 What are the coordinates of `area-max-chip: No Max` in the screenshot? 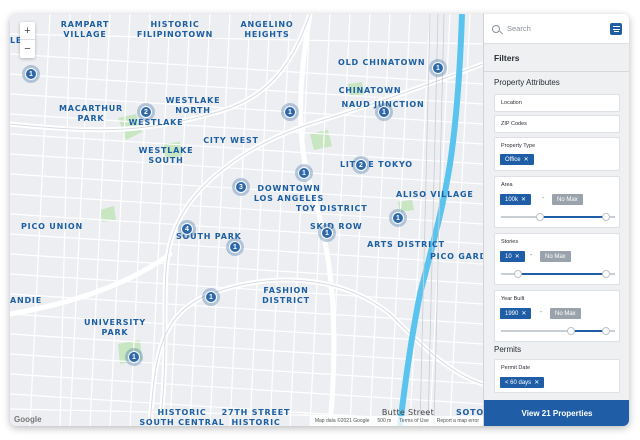 It's located at (567, 199).